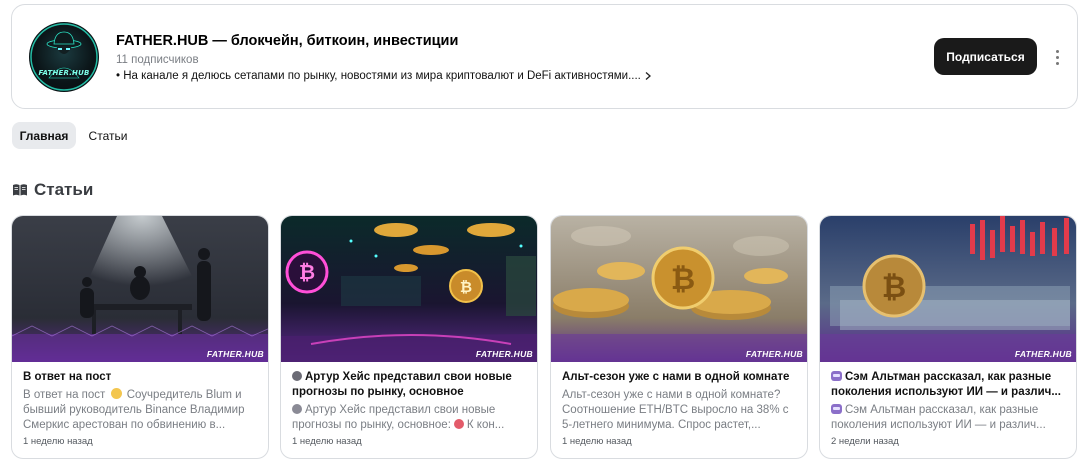 Image resolution: width=1090 pixels, height=469 pixels. I want to click on channel-avatar: FATHER.HUB, so click(64, 57).